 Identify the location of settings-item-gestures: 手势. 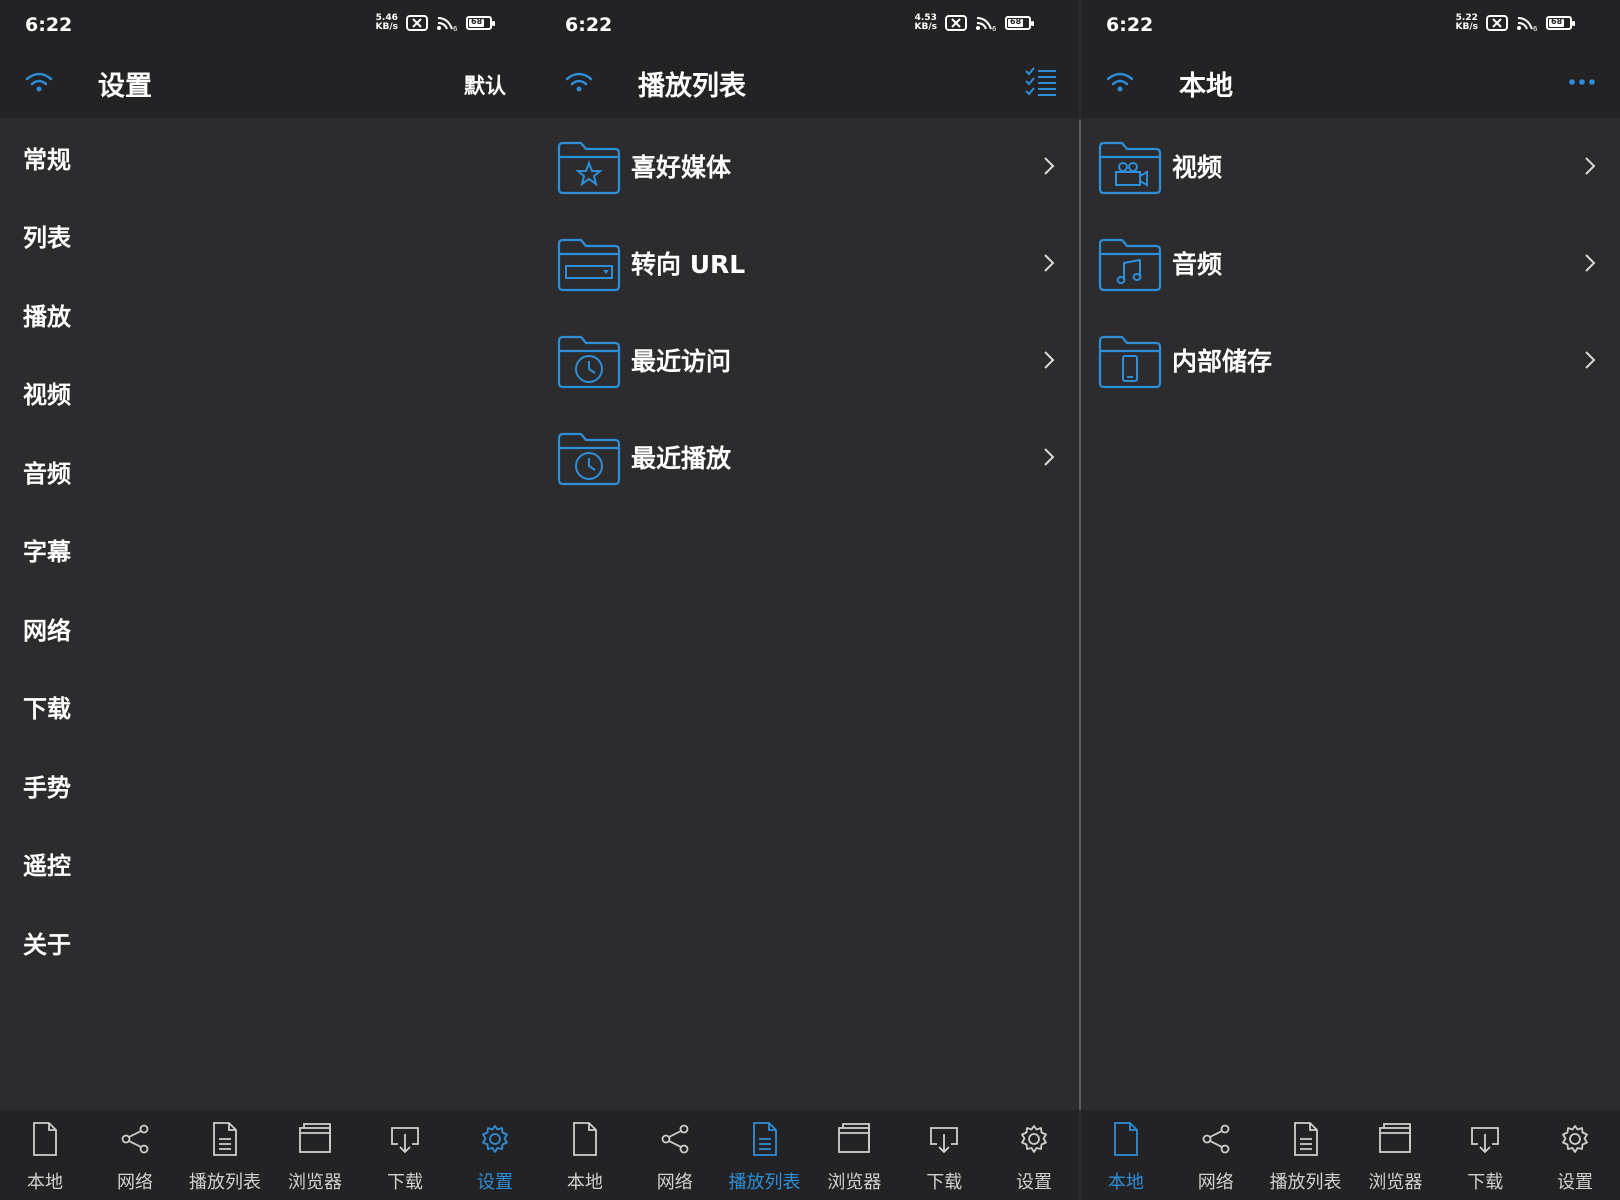
(270, 785).